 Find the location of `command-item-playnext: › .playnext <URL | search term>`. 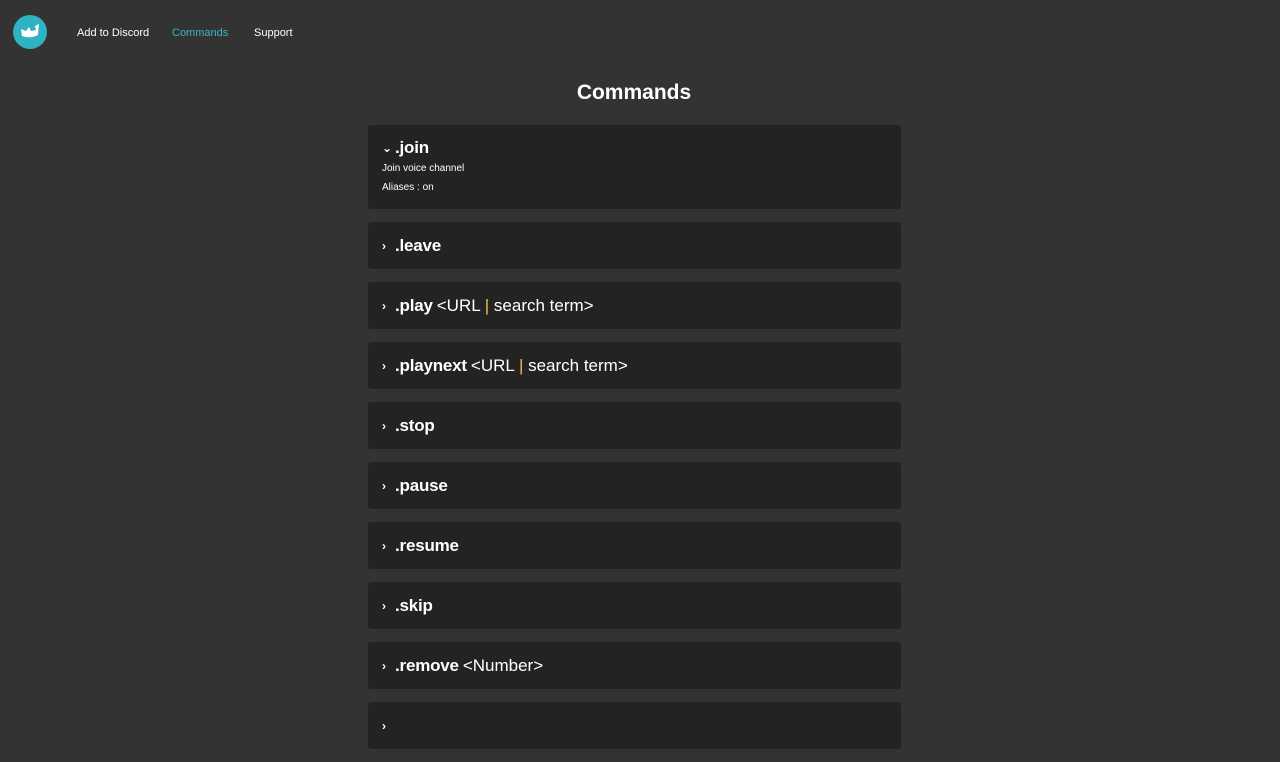

command-item-playnext: › .playnext <URL | search term> is located at coordinates (634, 365).